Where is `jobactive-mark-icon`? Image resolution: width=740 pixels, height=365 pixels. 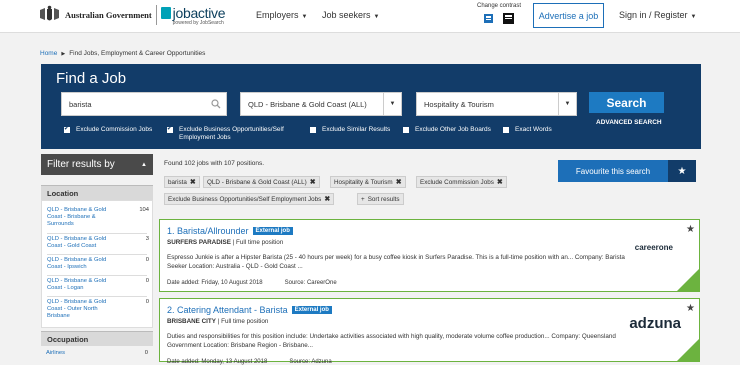 jobactive-mark-icon is located at coordinates (165, 12).